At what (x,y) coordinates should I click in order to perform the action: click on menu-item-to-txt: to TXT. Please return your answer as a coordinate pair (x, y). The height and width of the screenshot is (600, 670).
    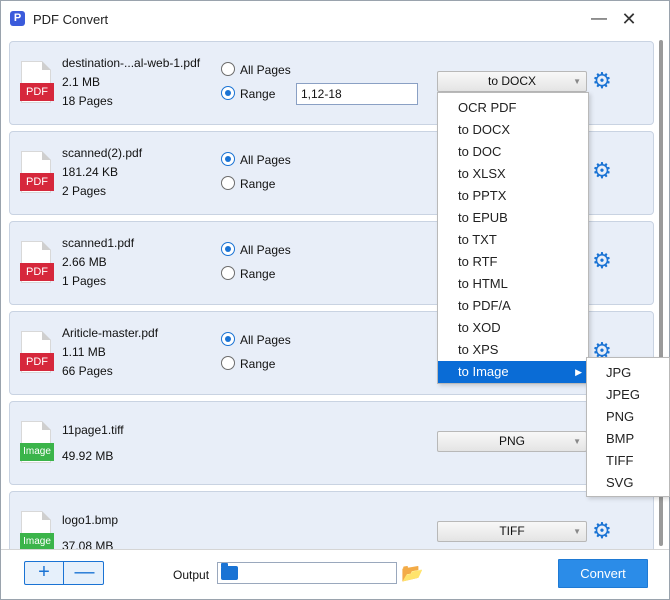
    Looking at the image, I should click on (513, 240).